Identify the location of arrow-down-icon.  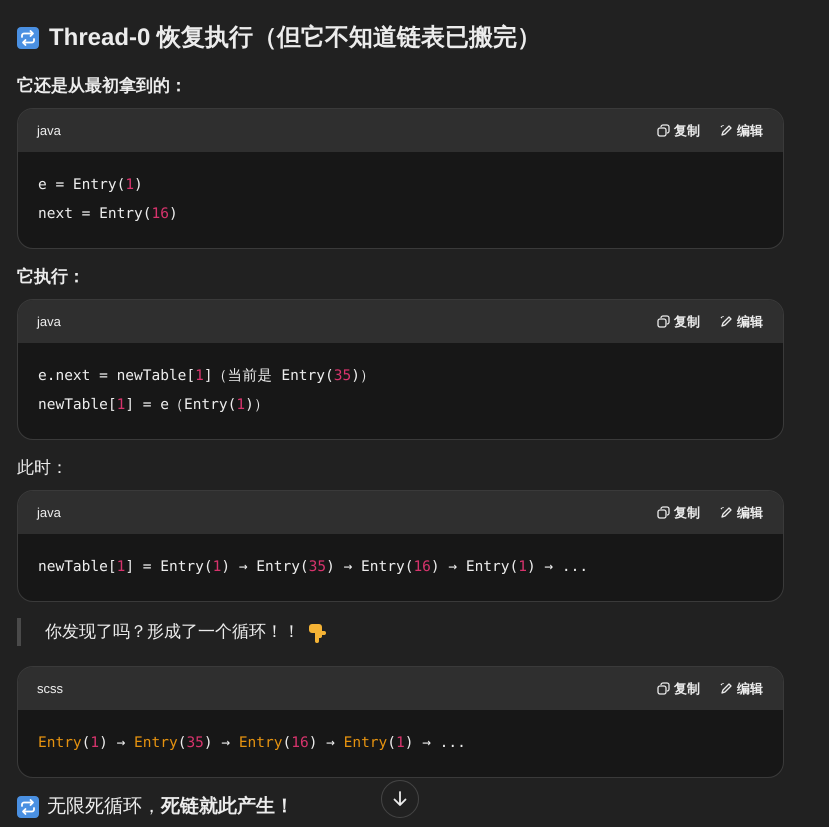
(400, 799).